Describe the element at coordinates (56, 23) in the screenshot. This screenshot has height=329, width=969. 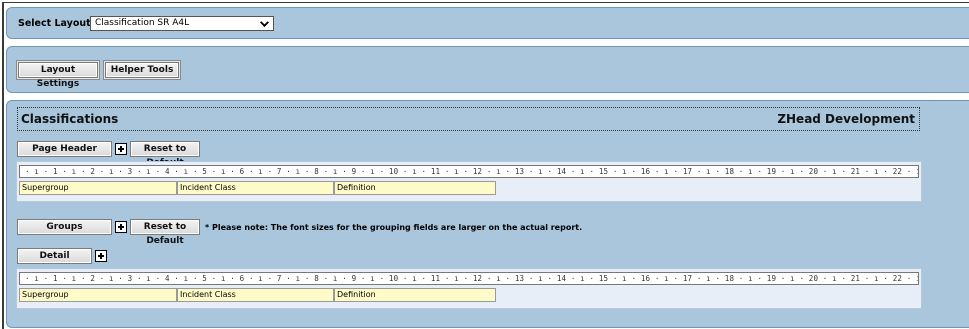
I see `select-layout-label: Select Layout:` at that location.